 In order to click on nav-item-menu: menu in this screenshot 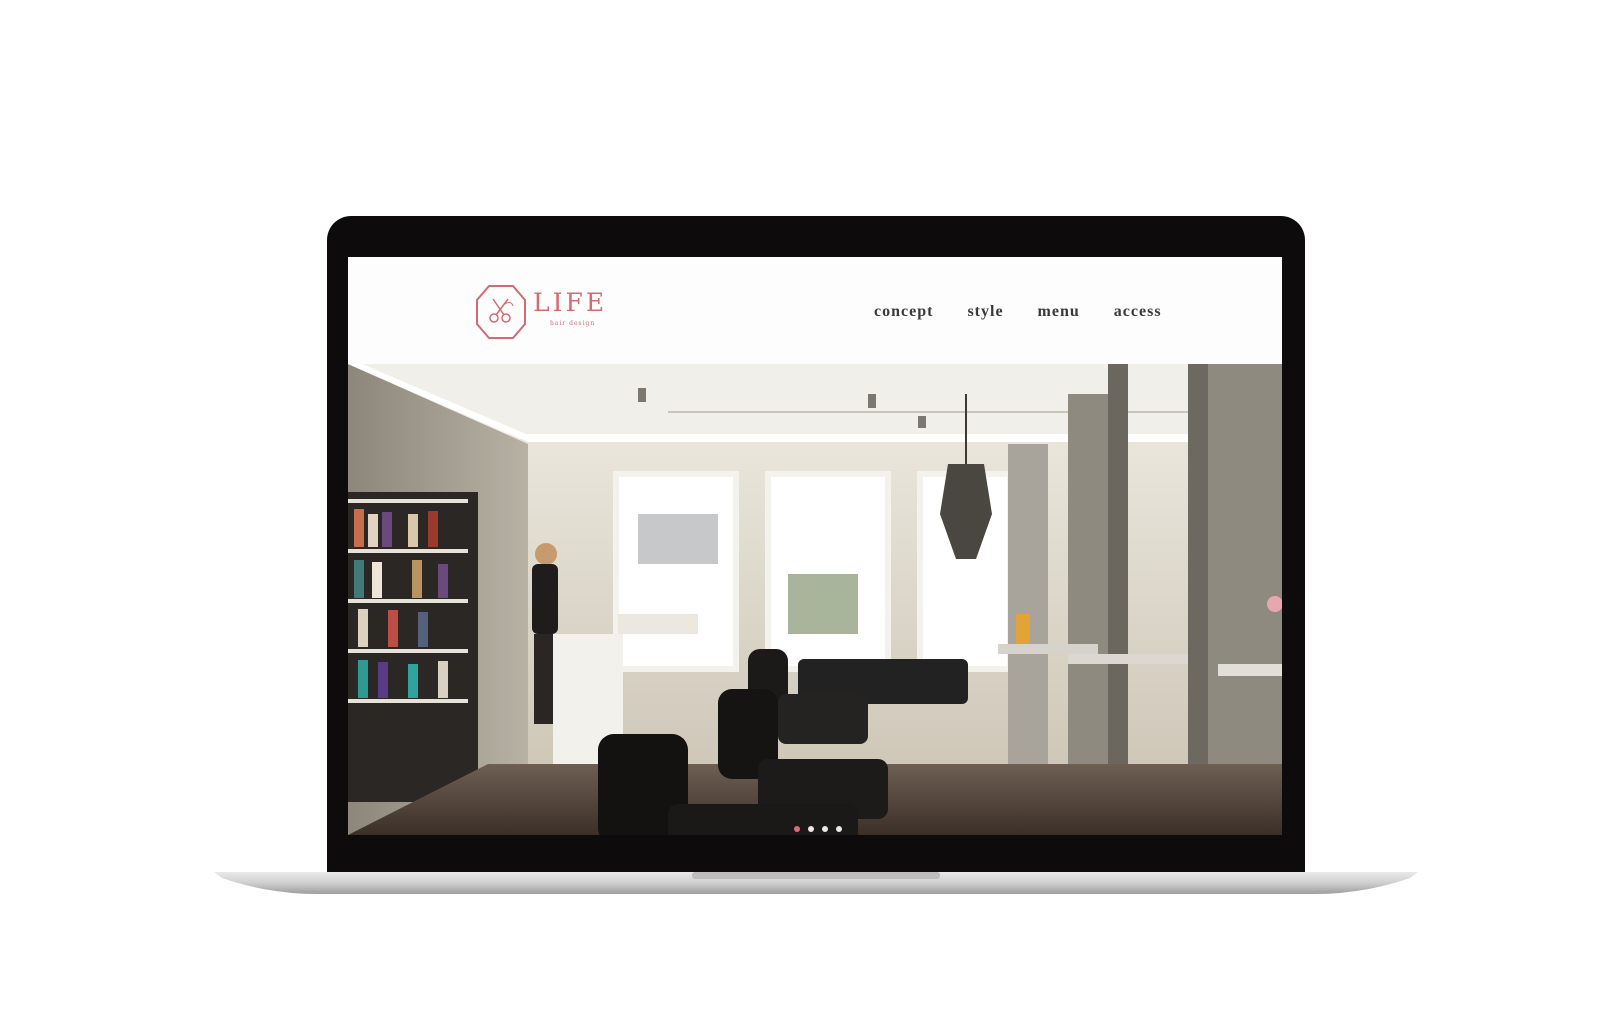, I will do `click(1059, 312)`.